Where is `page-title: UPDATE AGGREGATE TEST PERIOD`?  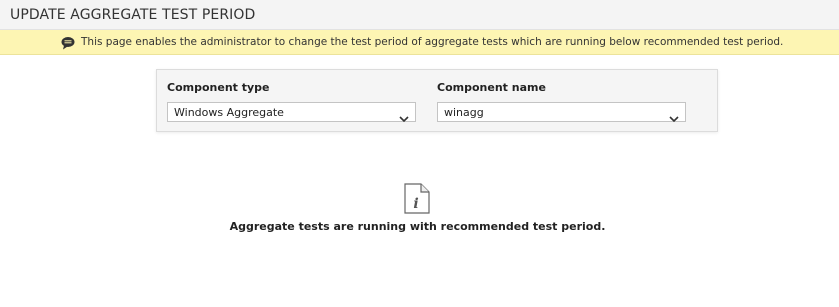 page-title: UPDATE AGGREGATE TEST PERIOD is located at coordinates (133, 15).